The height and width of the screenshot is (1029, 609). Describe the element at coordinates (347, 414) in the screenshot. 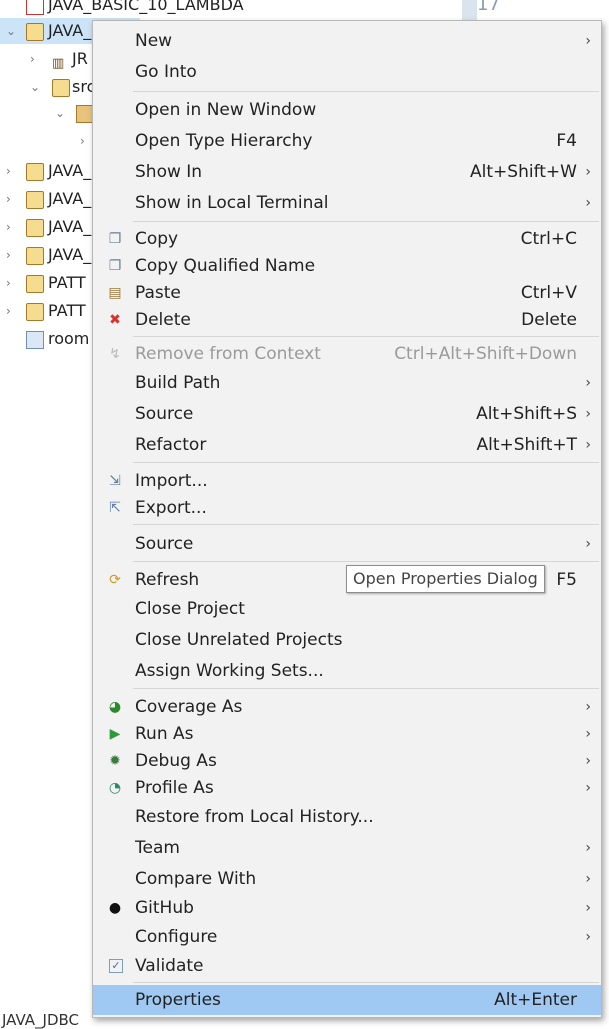

I see `menu-item-source: Source Alt+Shift+S ›` at that location.